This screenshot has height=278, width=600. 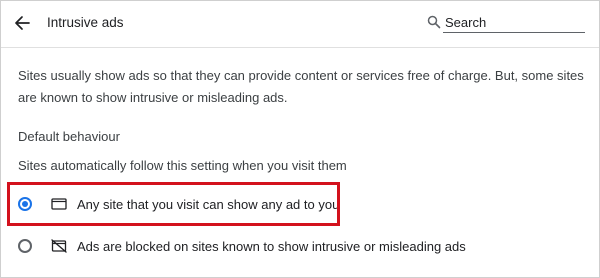 I want to click on search-box, so click(x=507, y=23).